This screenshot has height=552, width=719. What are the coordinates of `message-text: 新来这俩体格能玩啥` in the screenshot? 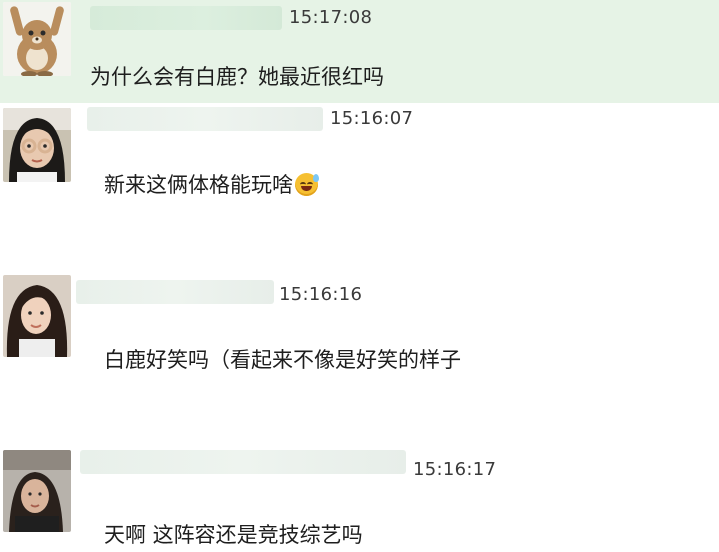 It's located at (211, 184).